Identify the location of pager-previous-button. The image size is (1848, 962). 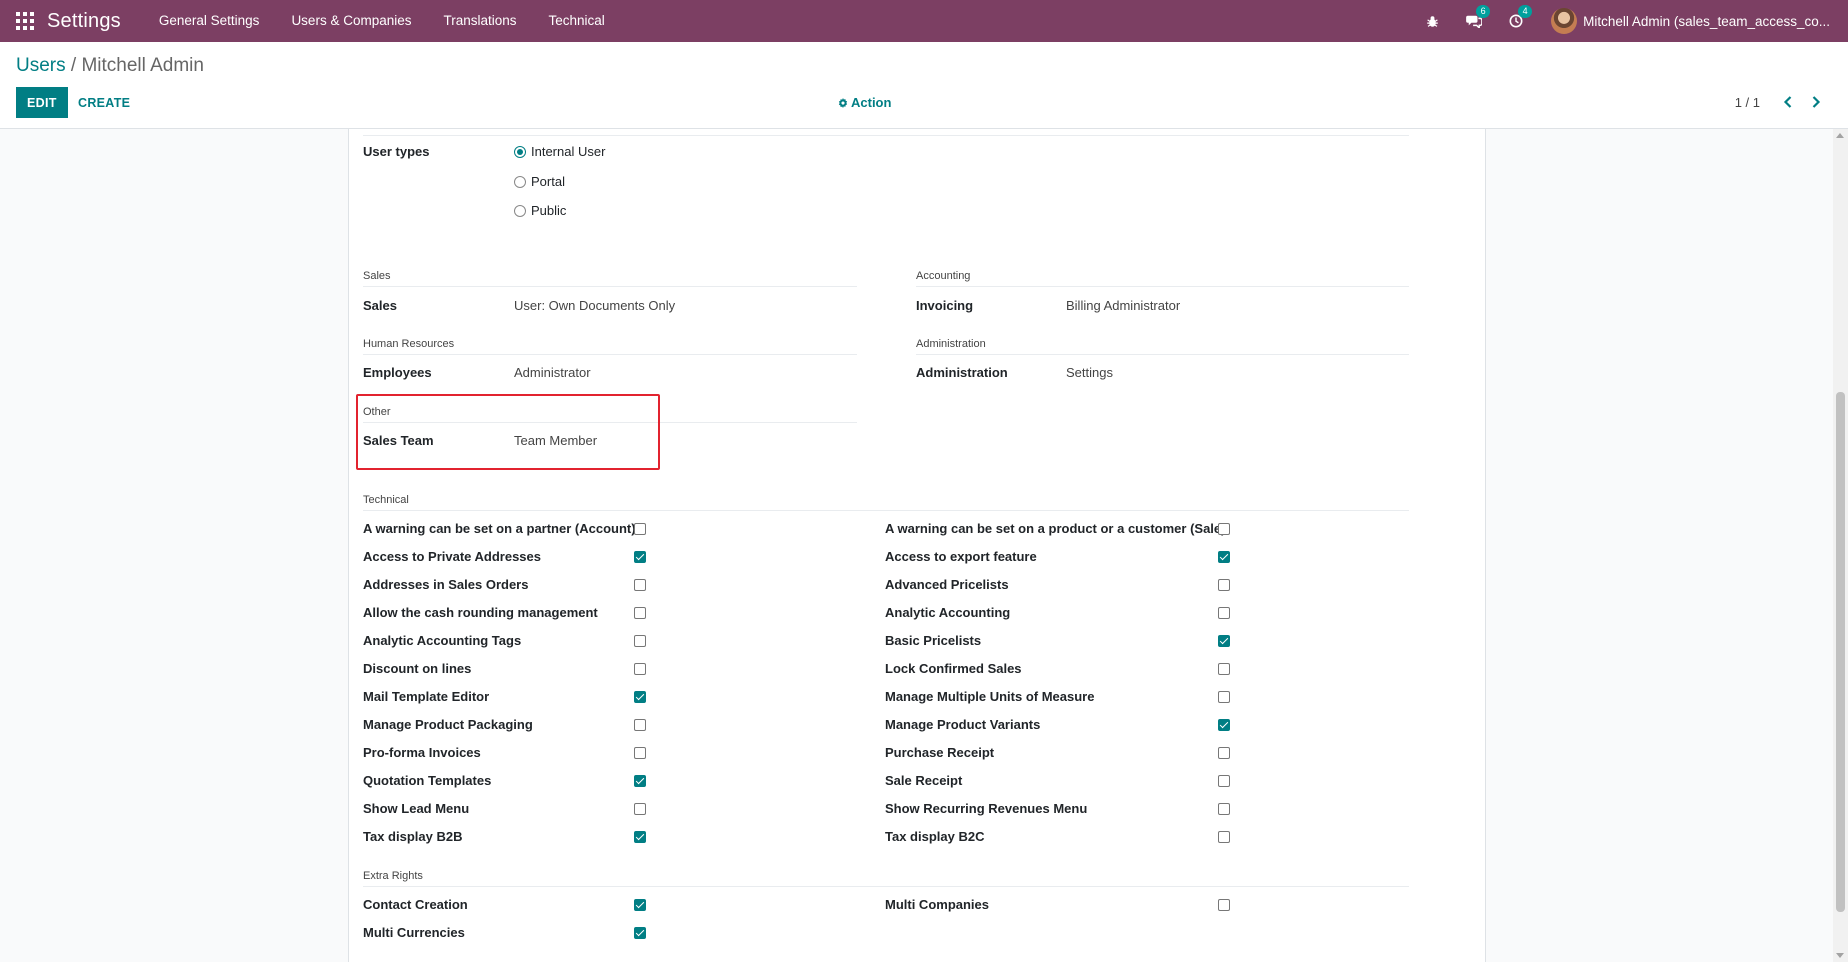
(1788, 102).